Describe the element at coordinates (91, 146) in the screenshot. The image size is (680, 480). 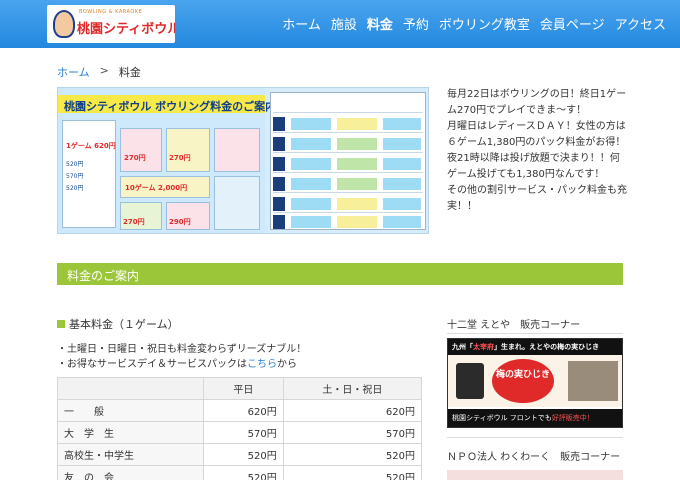
I see `flyer-price-general: 1ゲーム 620円` at that location.